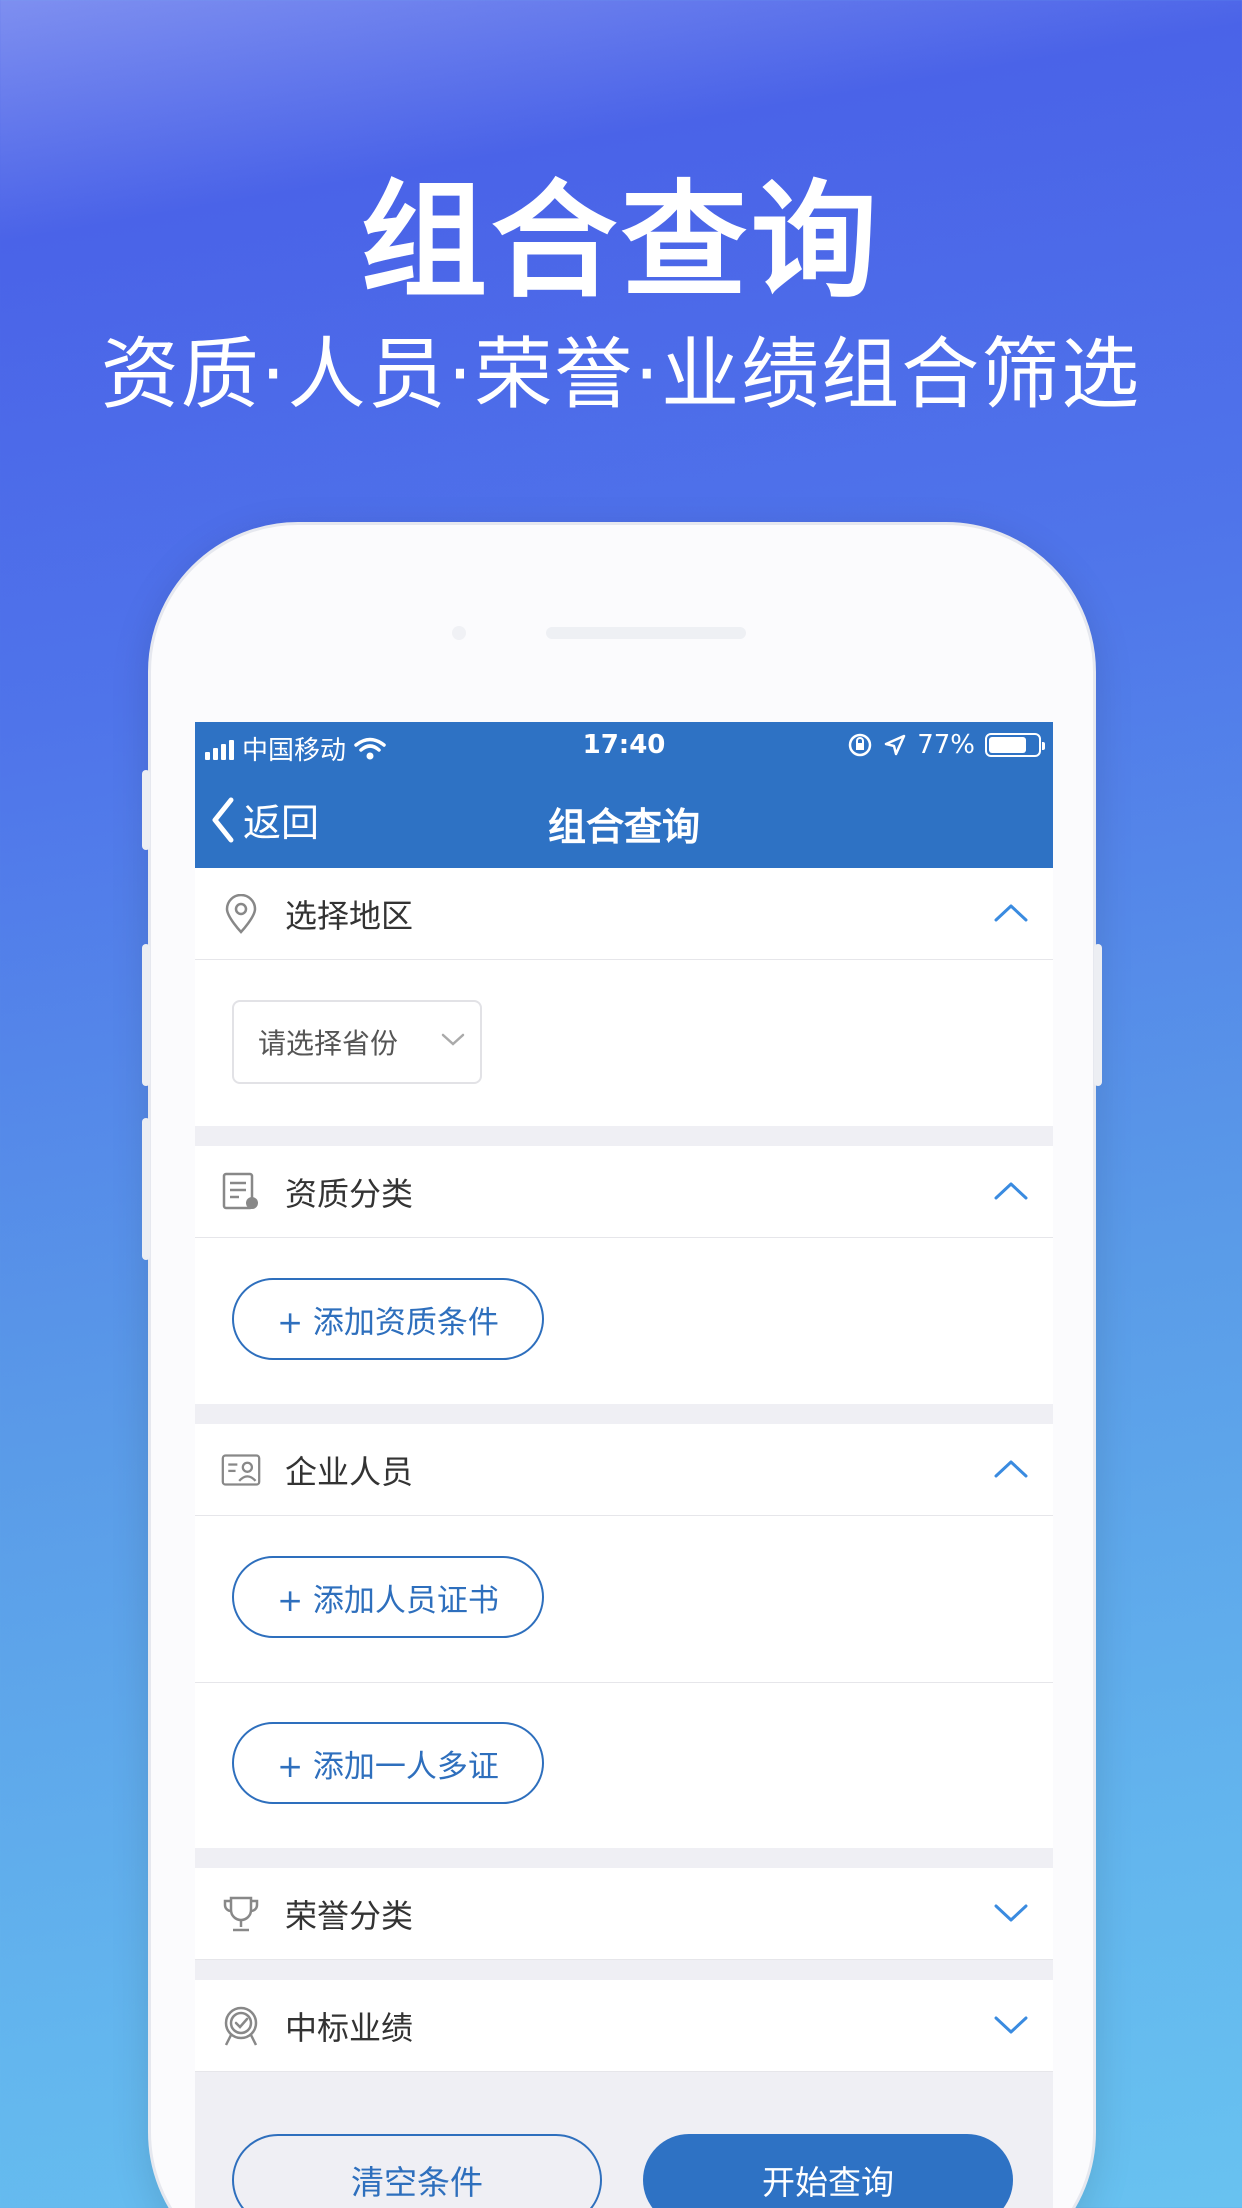 This screenshot has width=1242, height=2208. Describe the element at coordinates (388, 1763) in the screenshot. I see `add-multi-cert-button: + 添加一人多证` at that location.